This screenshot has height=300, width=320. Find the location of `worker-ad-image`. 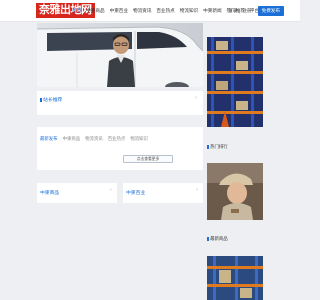

worker-ad-image is located at coordinates (235, 191).